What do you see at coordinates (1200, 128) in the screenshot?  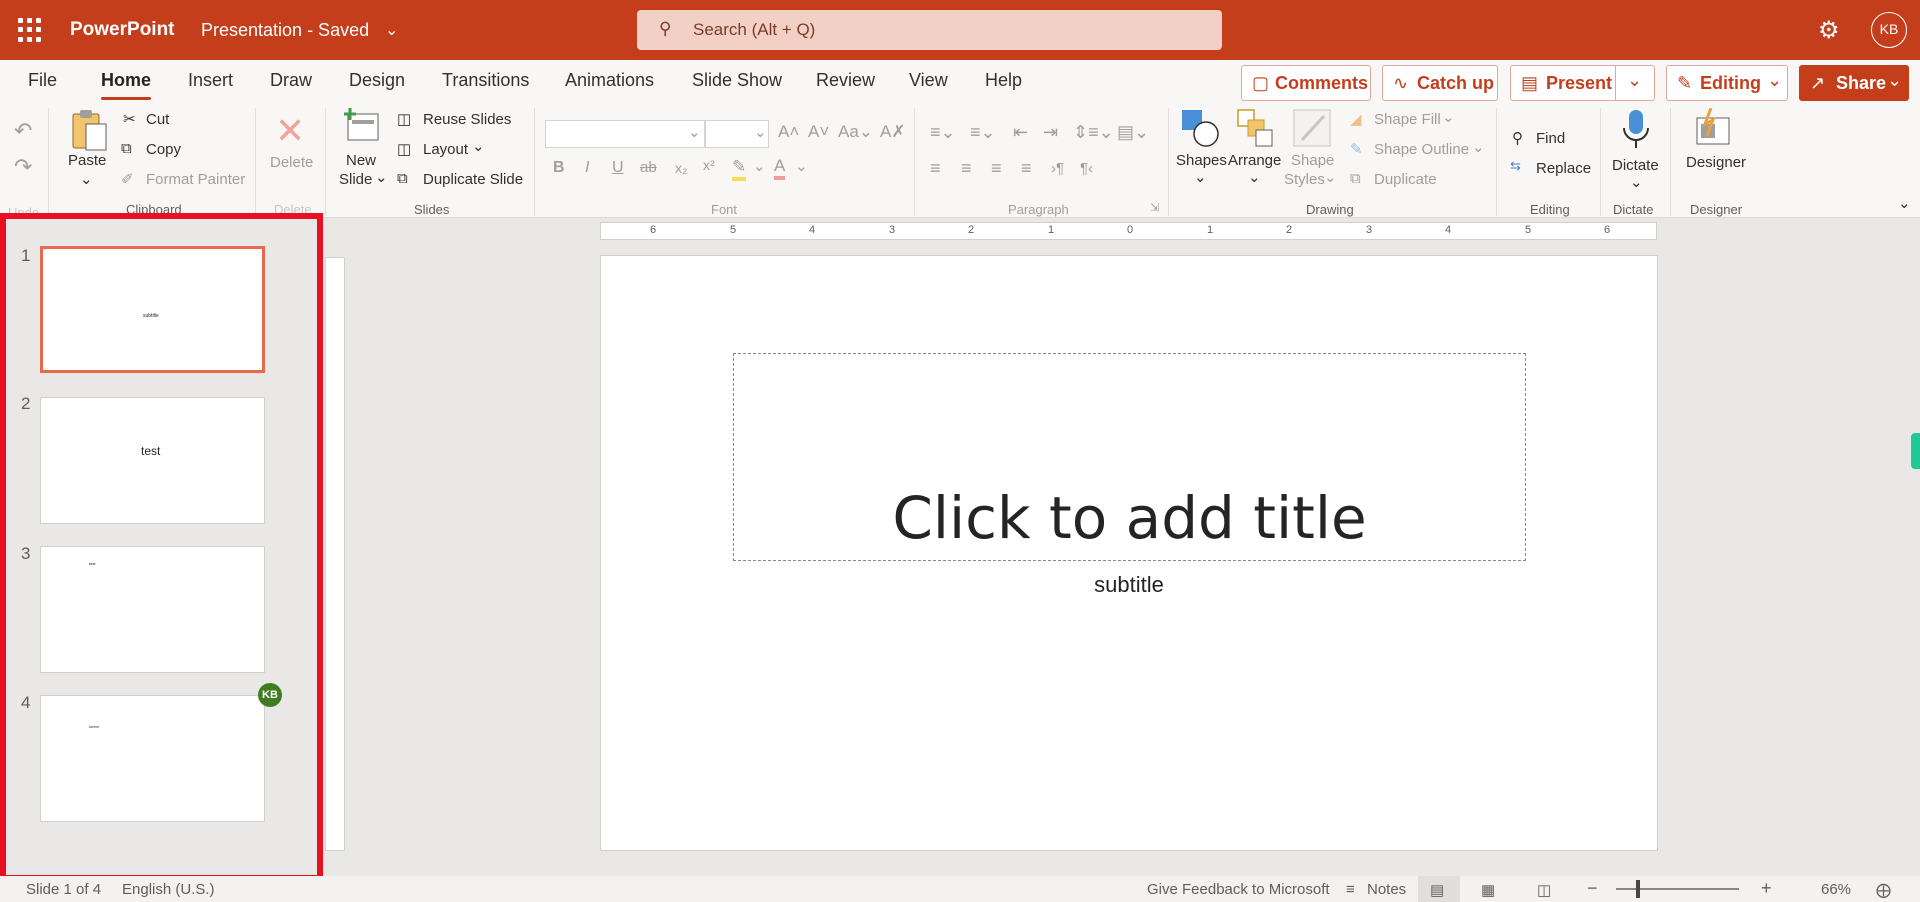 I see `shapes-icon` at bounding box center [1200, 128].